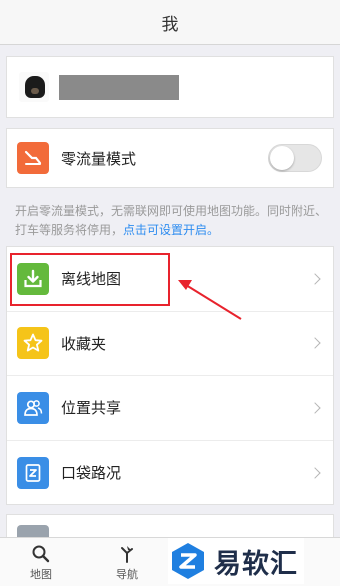 Image resolution: width=340 pixels, height=586 pixels. I want to click on tab-navigation: 导航, so click(127, 563).